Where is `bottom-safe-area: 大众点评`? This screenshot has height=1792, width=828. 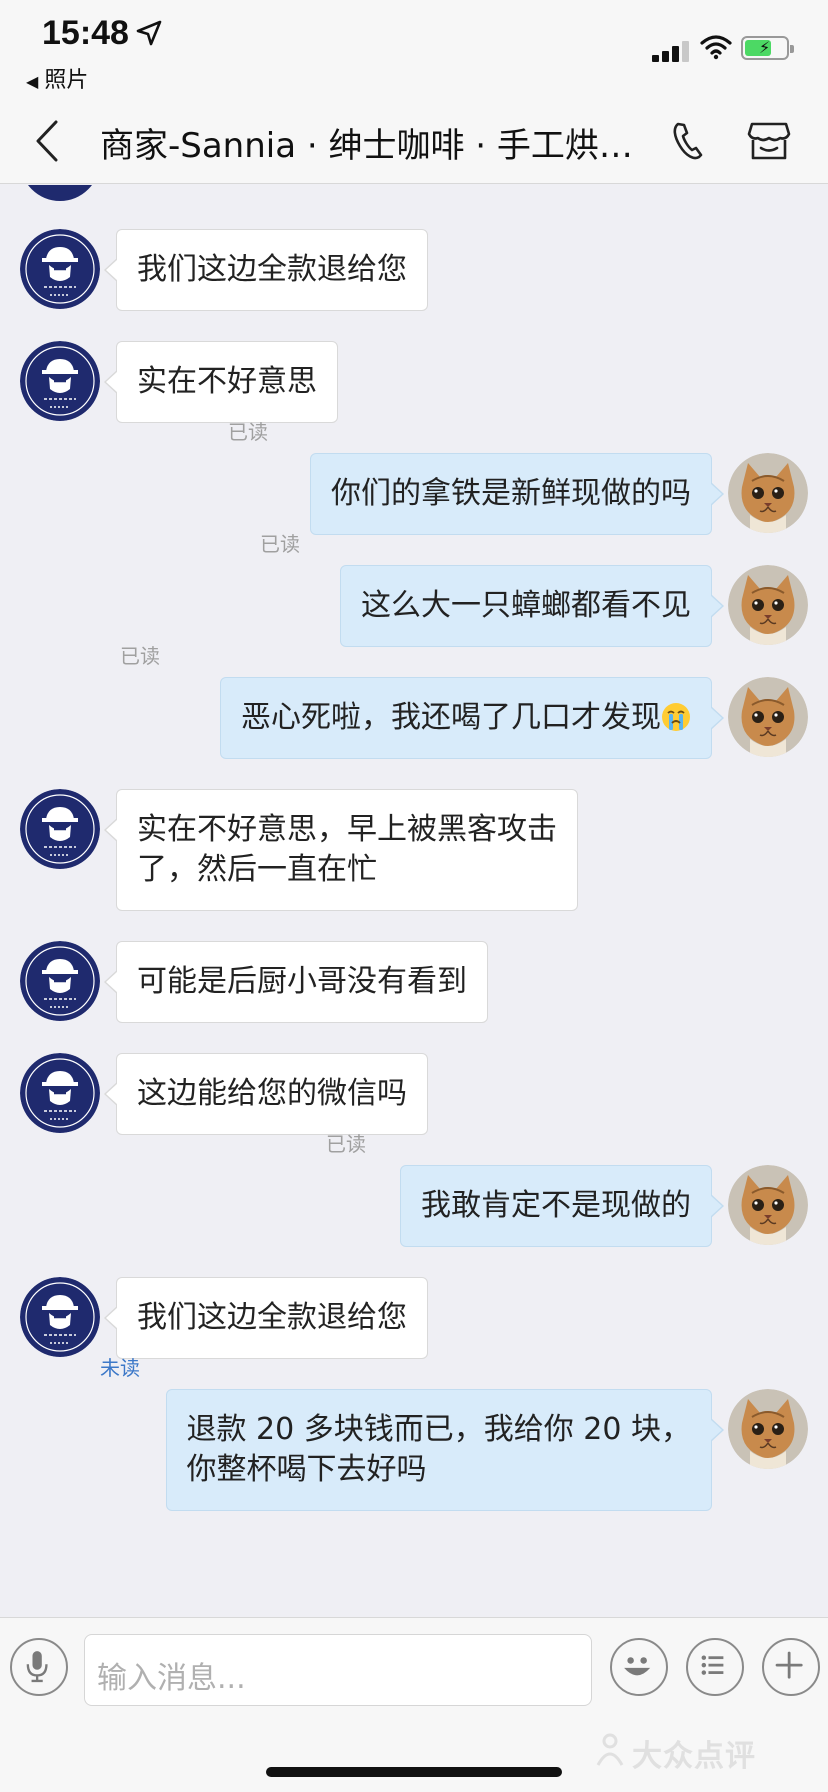
bottom-safe-area: 大众点评 is located at coordinates (414, 1756).